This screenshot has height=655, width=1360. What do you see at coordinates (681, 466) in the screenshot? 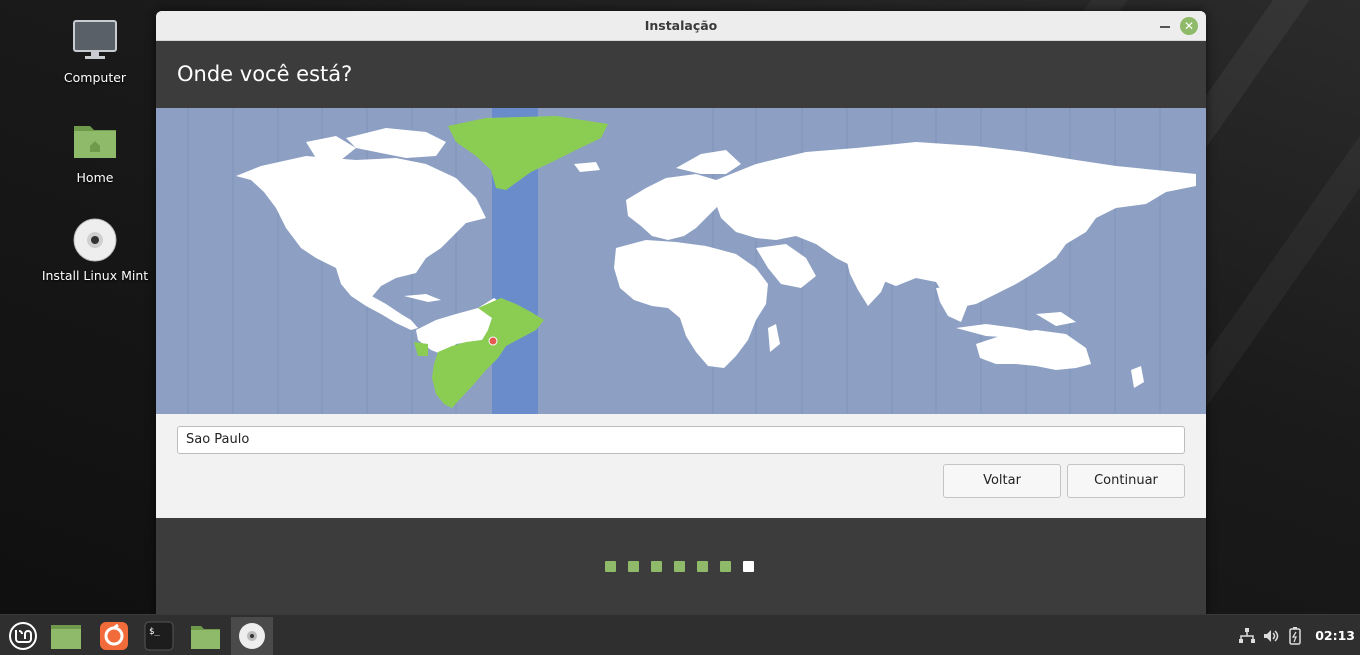
I see `content-area: Sao Paulo Voltar Continuar` at bounding box center [681, 466].